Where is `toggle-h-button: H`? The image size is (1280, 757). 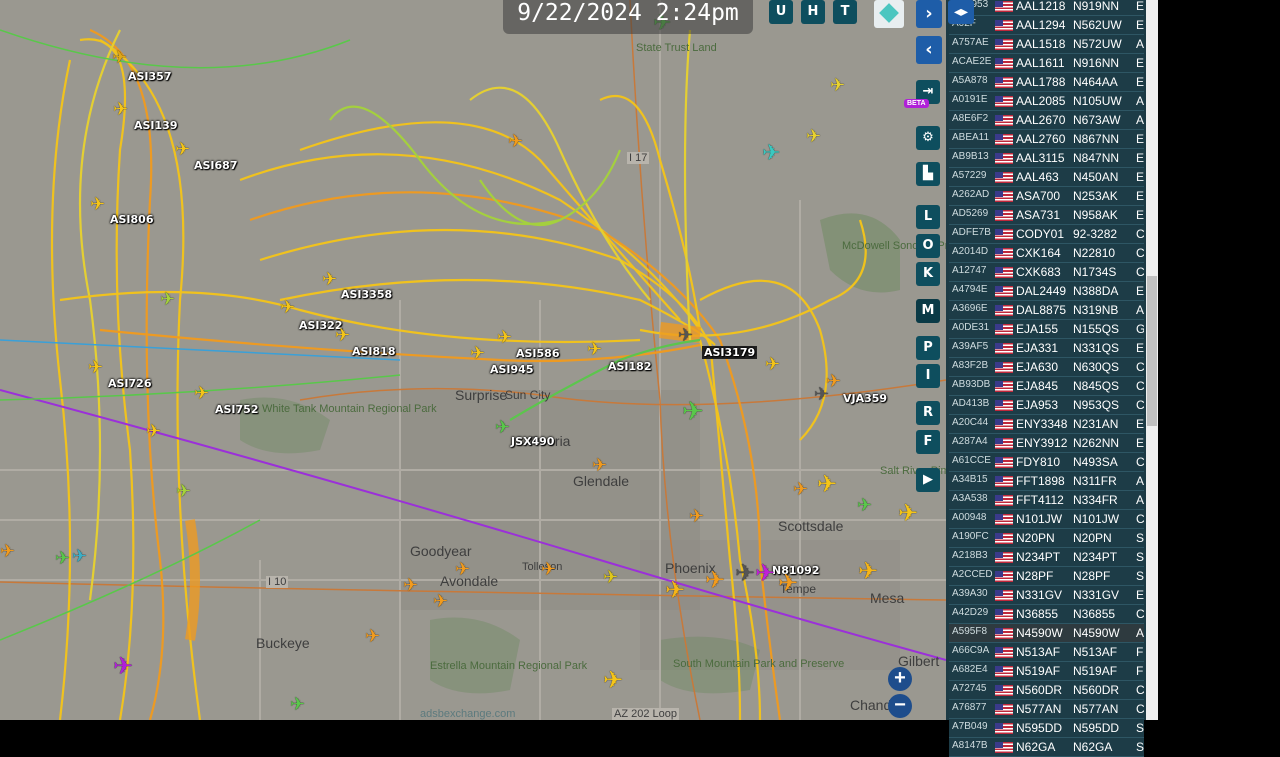
toggle-h-button: H is located at coordinates (813, 12).